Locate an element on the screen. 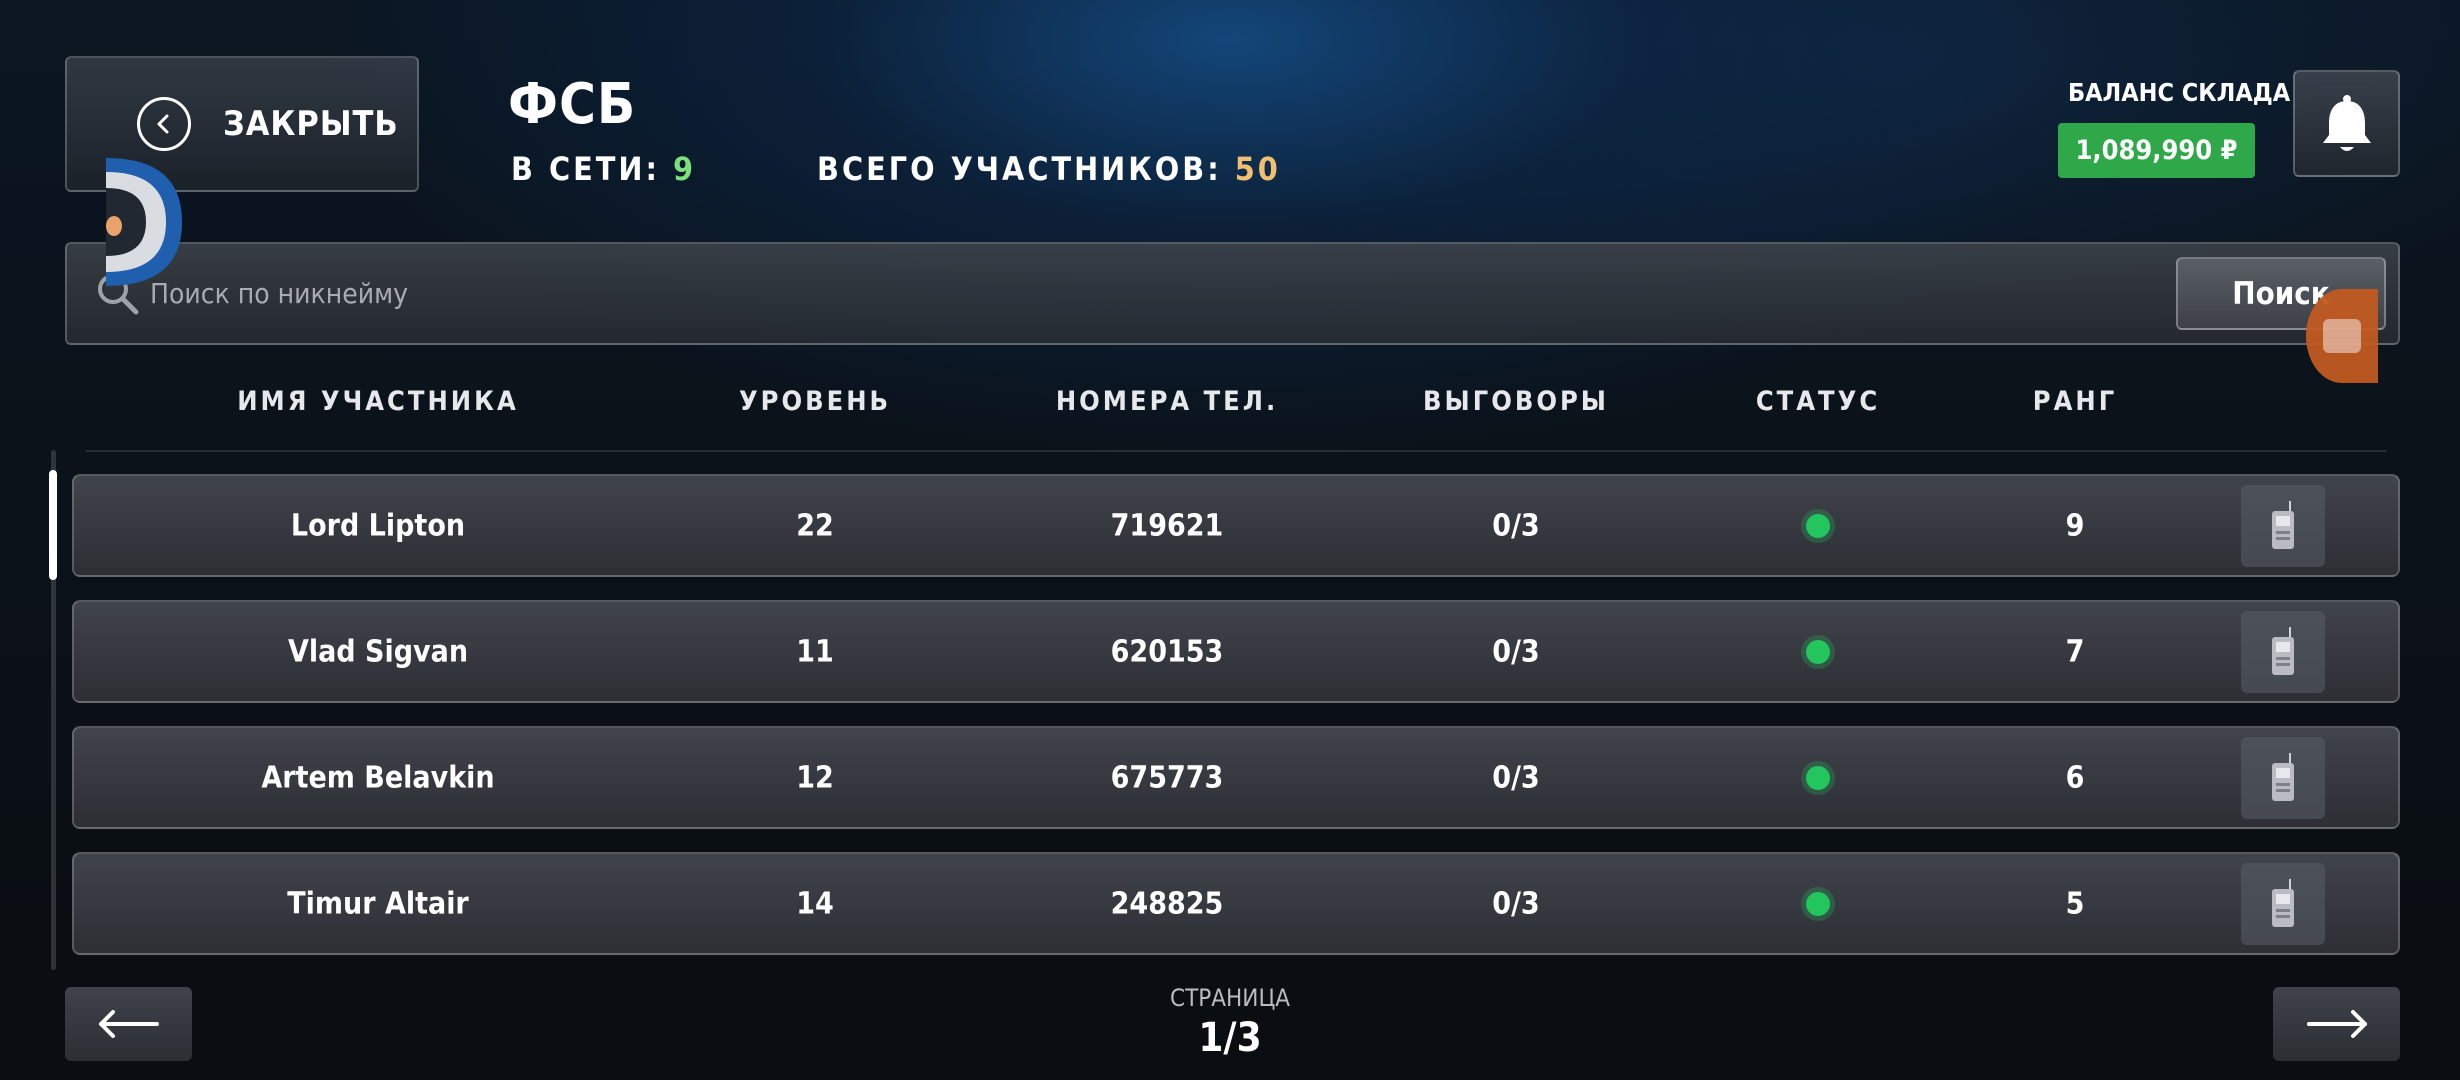 Image resolution: width=2460 pixels, height=1080 pixels. member-level: 11 is located at coordinates (815, 652).